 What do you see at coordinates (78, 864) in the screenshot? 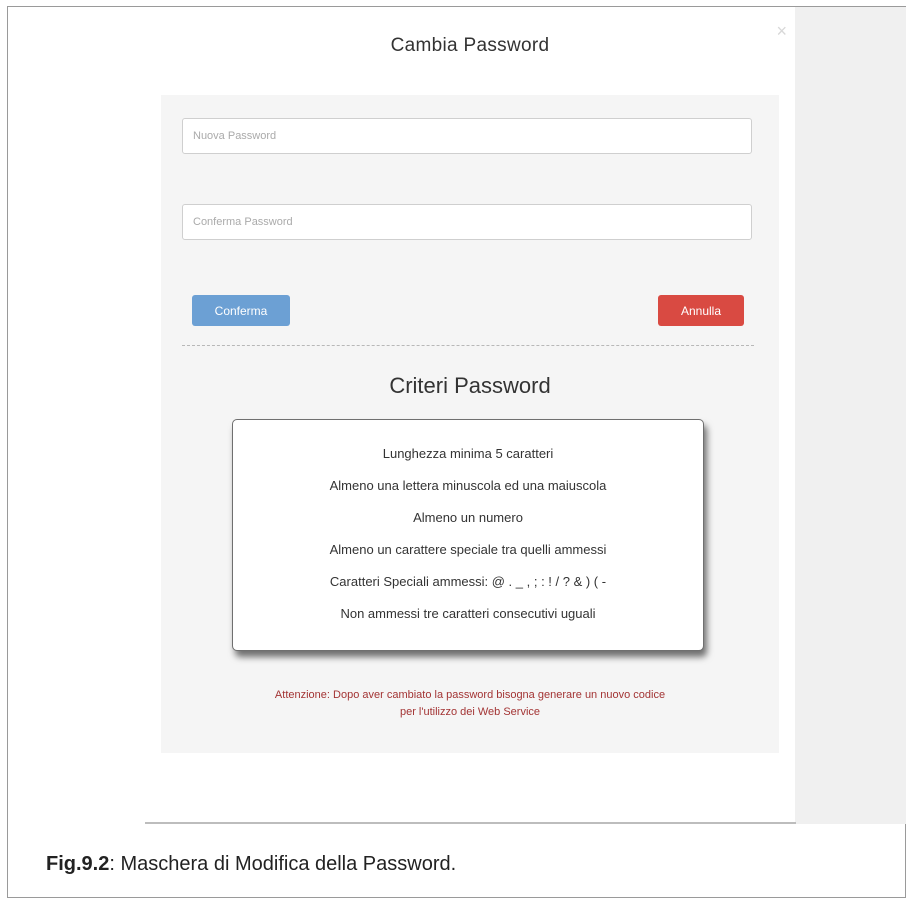
I see `figure-label: Fig.9.2` at bounding box center [78, 864].